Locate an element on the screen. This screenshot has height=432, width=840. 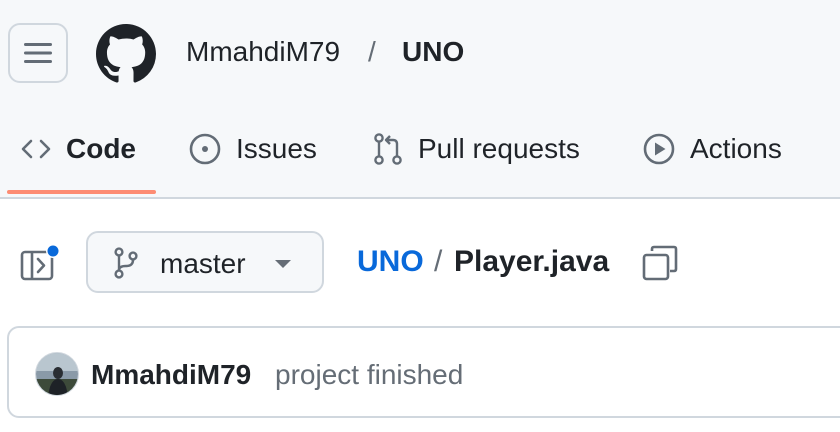
play-icon is located at coordinates (659, 149).